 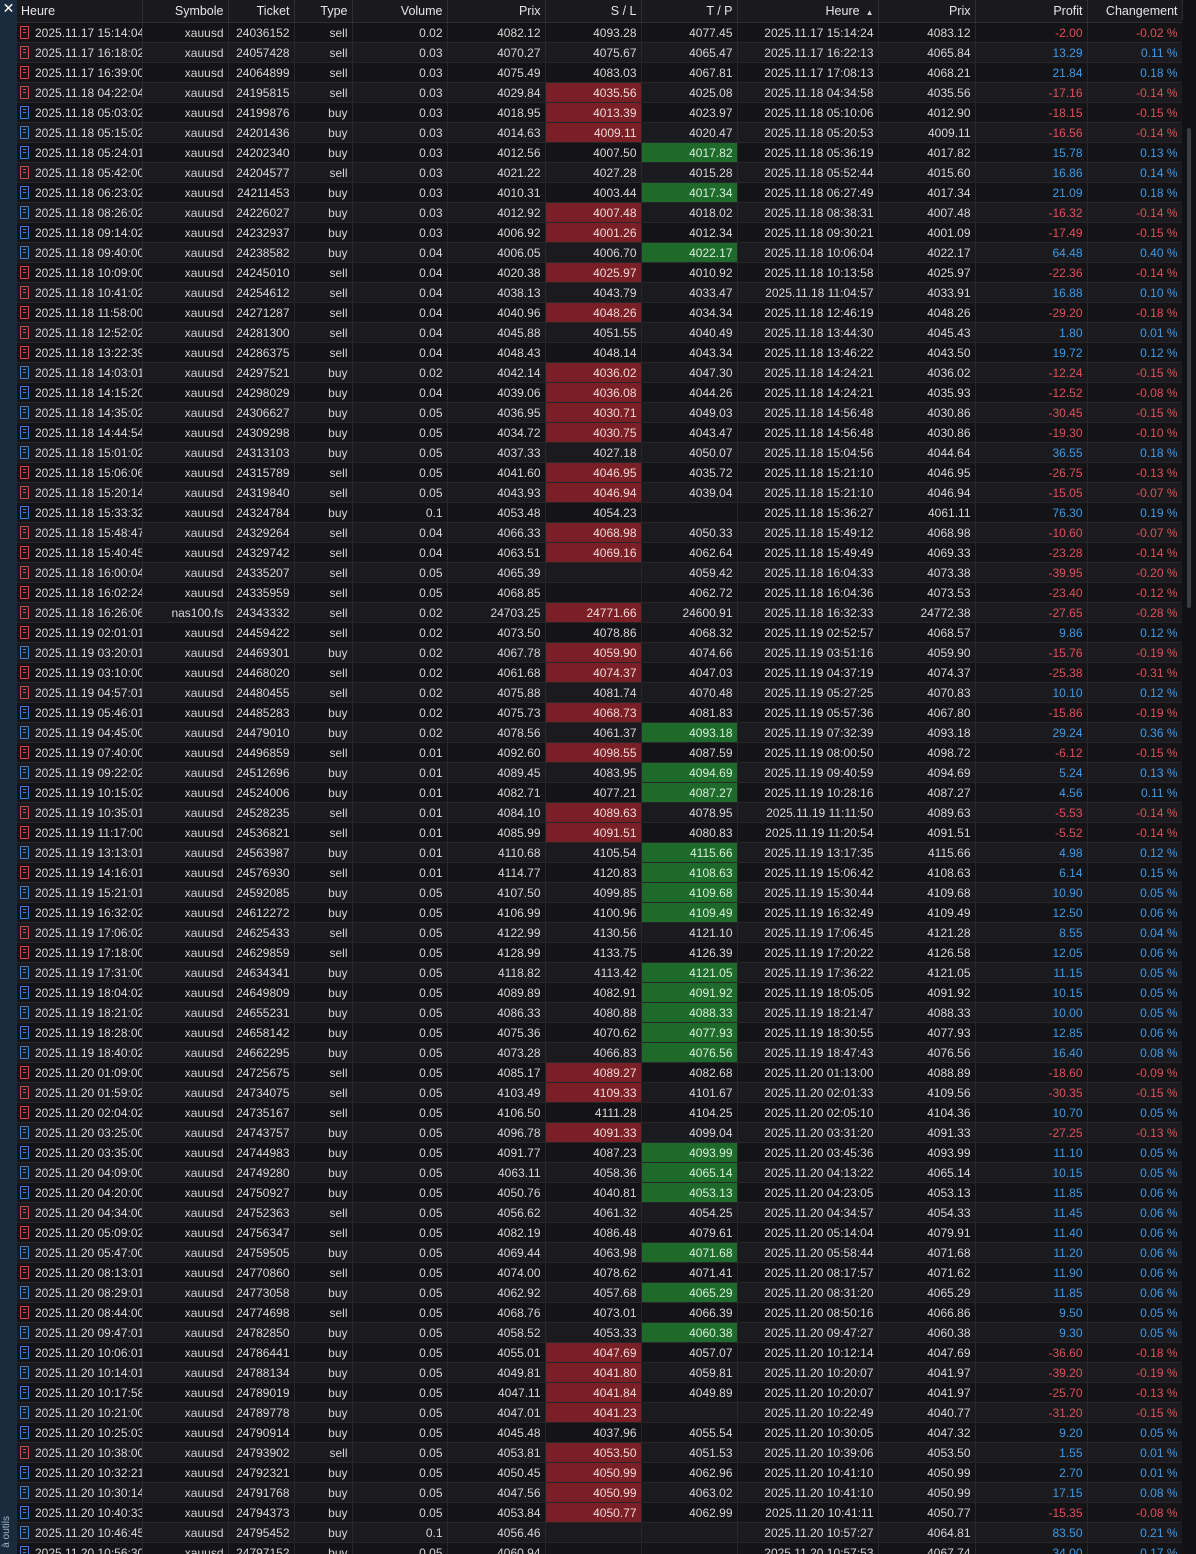 I want to click on col-header-ticket: Ticket, so click(x=261, y=11).